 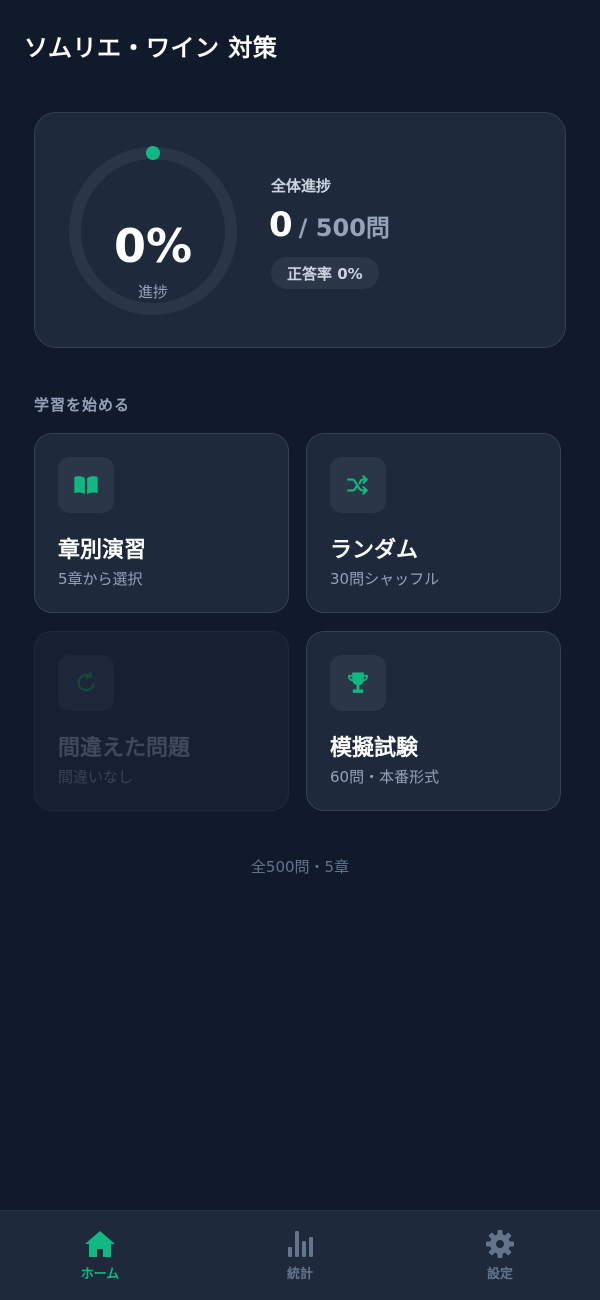 What do you see at coordinates (358, 683) in the screenshot?
I see `trophy-icon` at bounding box center [358, 683].